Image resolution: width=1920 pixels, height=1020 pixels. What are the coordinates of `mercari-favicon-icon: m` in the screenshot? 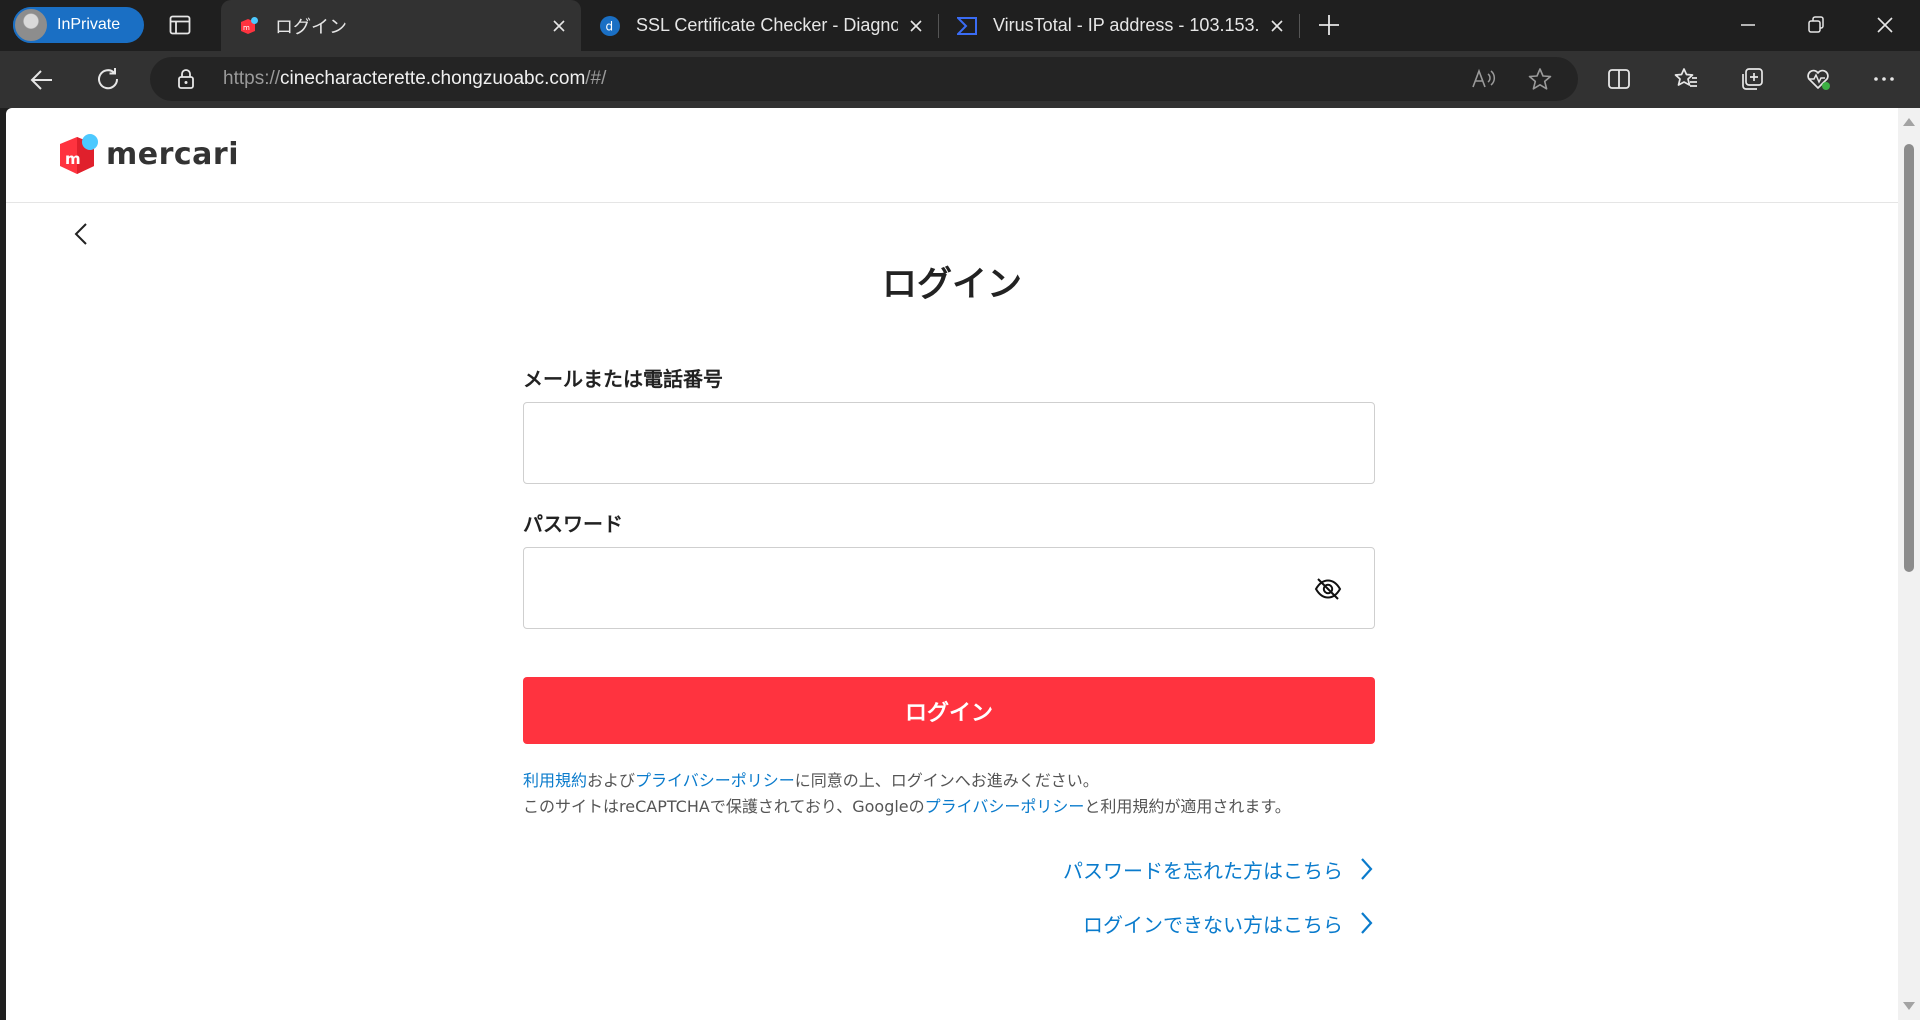 It's located at (249, 25).